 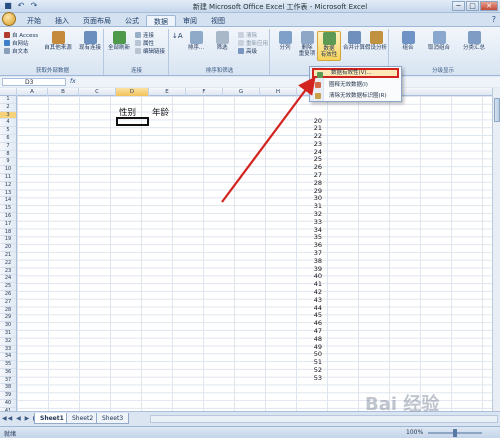 What do you see at coordinates (247, 35) in the screenshot?
I see `clear-button: 清除` at bounding box center [247, 35].